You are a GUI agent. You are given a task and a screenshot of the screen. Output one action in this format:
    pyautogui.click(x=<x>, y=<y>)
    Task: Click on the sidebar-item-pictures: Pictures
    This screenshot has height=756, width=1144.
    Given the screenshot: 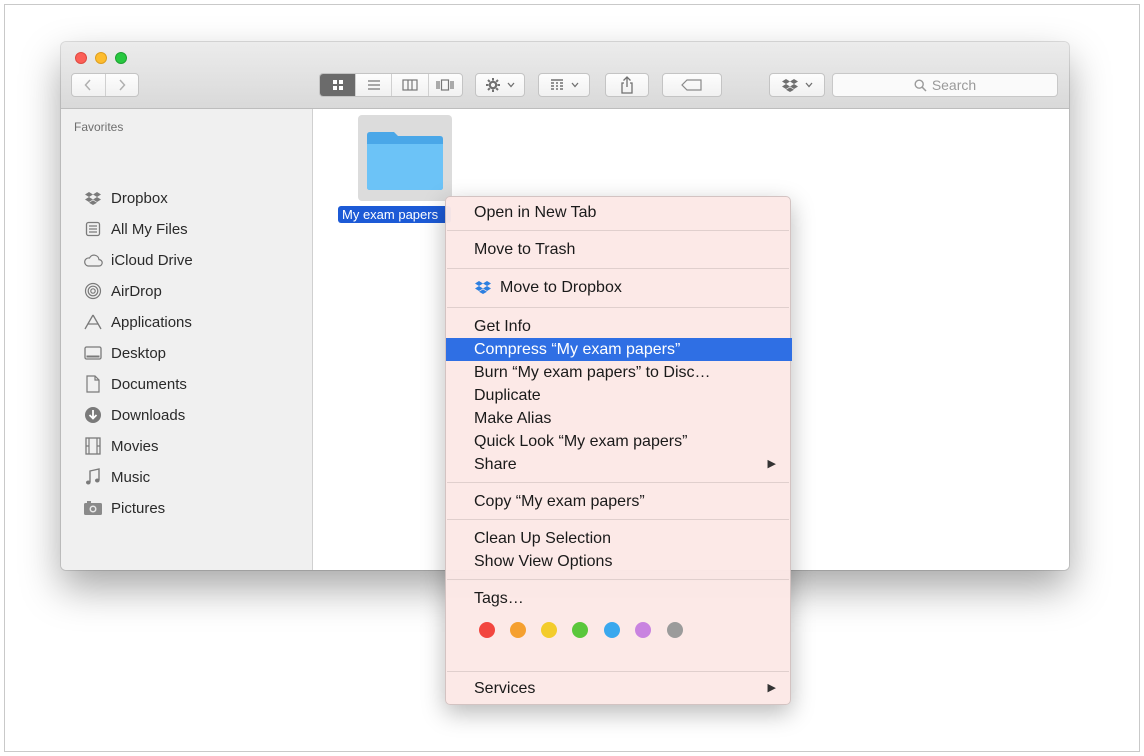 What is the action you would take?
    pyautogui.click(x=124, y=508)
    